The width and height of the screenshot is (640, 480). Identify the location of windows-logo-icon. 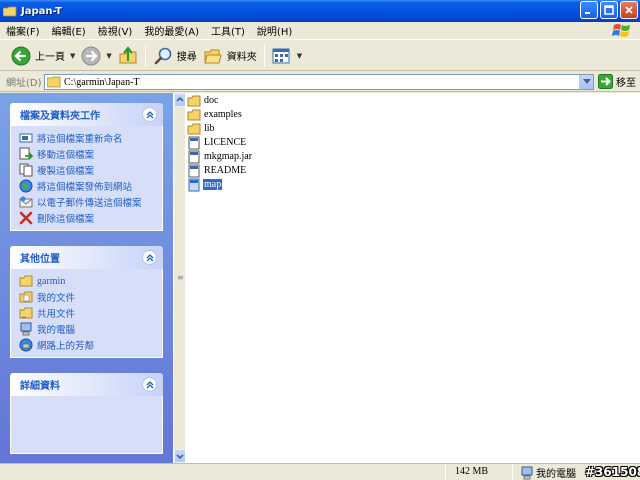
(621, 30).